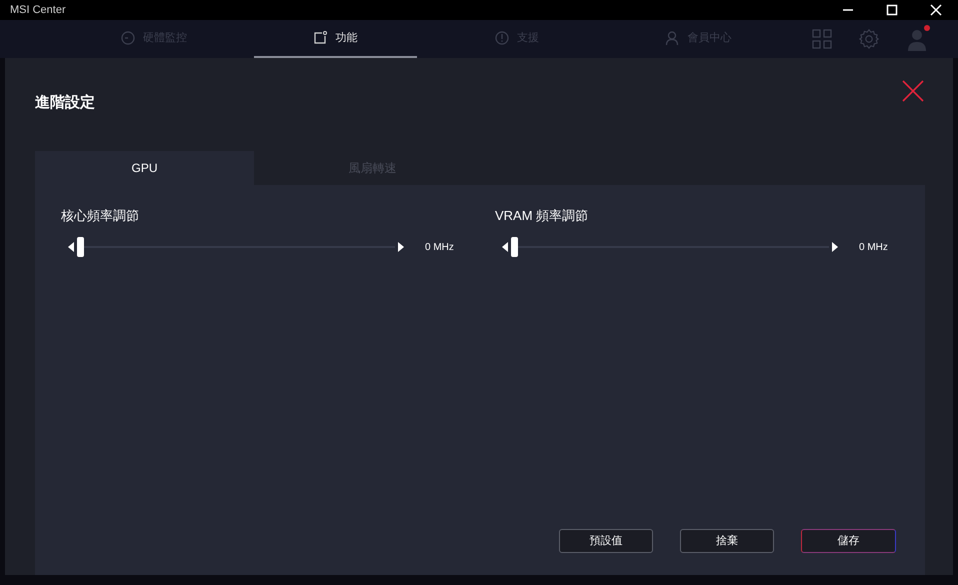 The height and width of the screenshot is (585, 958). I want to click on slider-label: VRAM 頻率調節, so click(541, 215).